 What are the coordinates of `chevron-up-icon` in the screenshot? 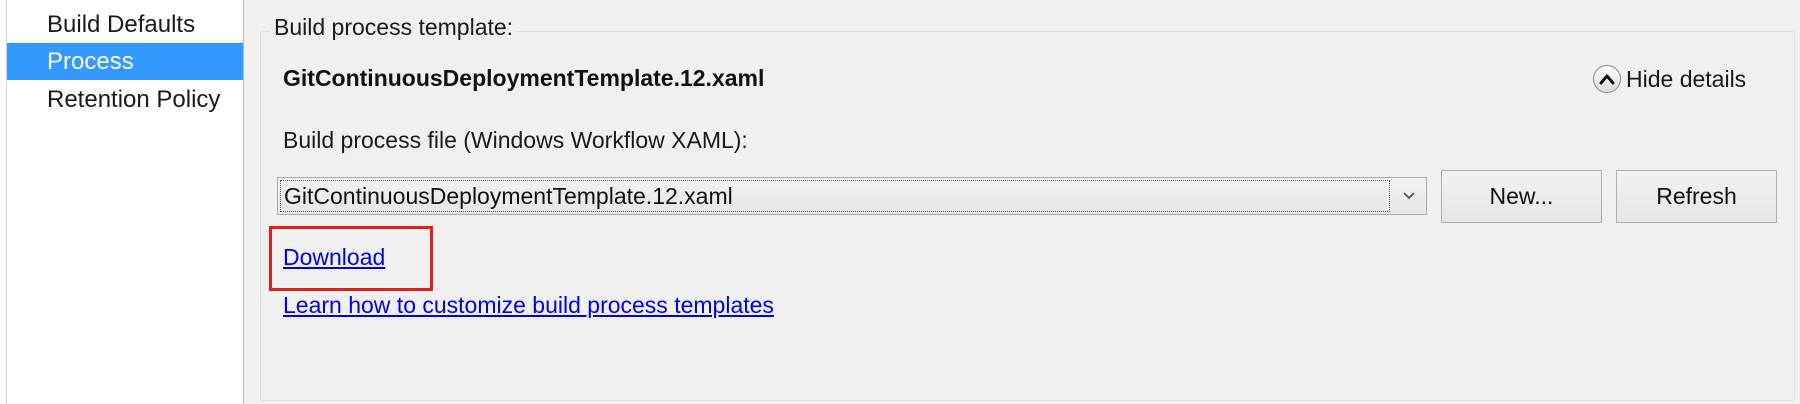 It's located at (1607, 79).